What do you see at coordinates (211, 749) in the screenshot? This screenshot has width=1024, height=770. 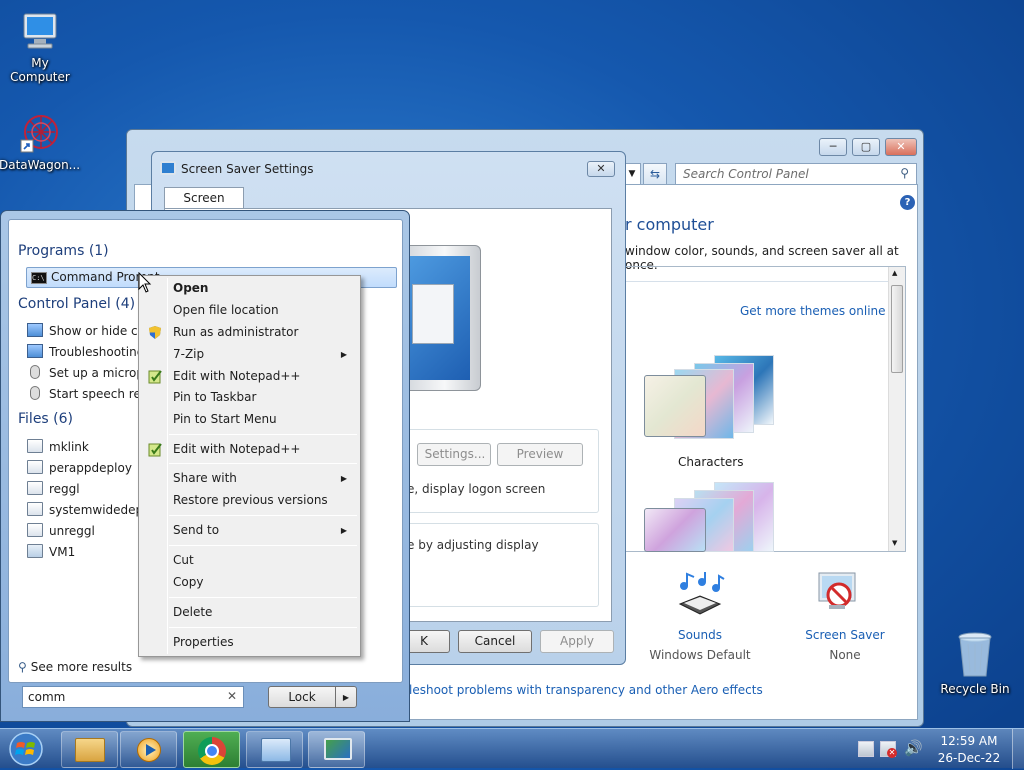 I see `taskbar-chrome-button` at bounding box center [211, 749].